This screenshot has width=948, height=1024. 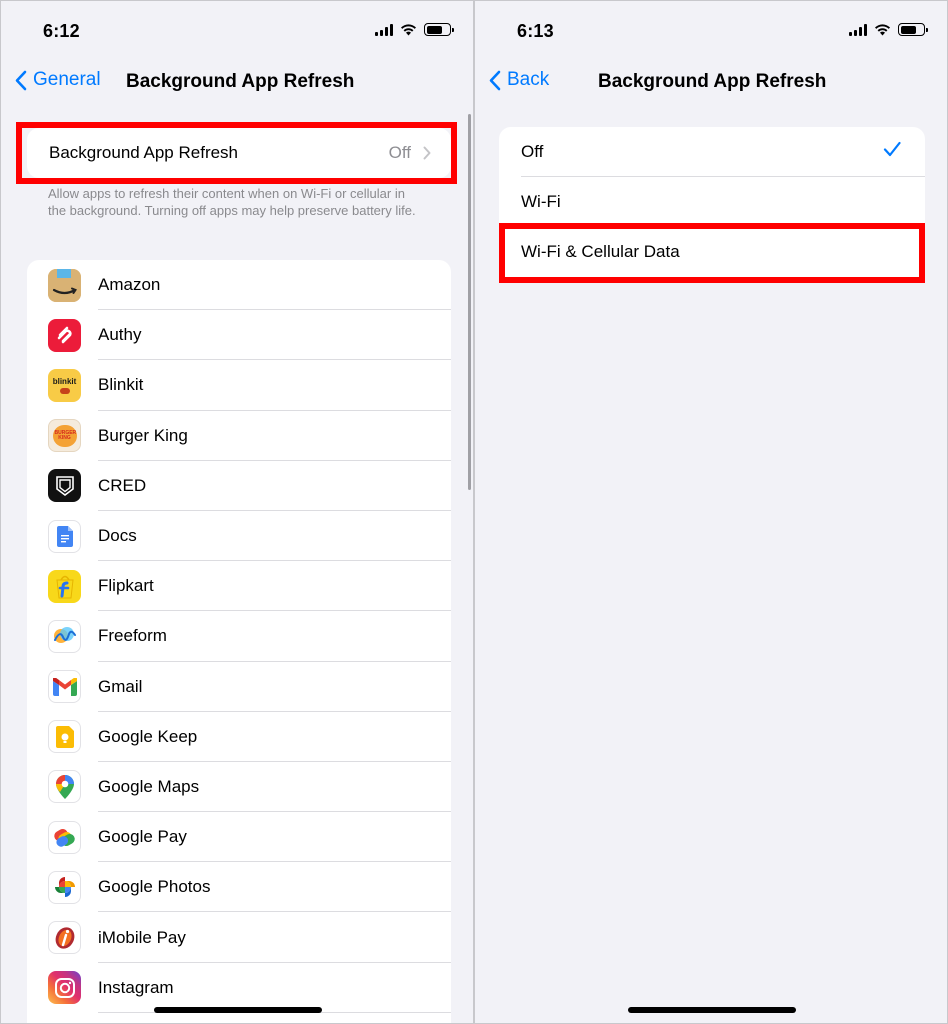 What do you see at coordinates (64, 636) in the screenshot?
I see `freeform-icon` at bounding box center [64, 636].